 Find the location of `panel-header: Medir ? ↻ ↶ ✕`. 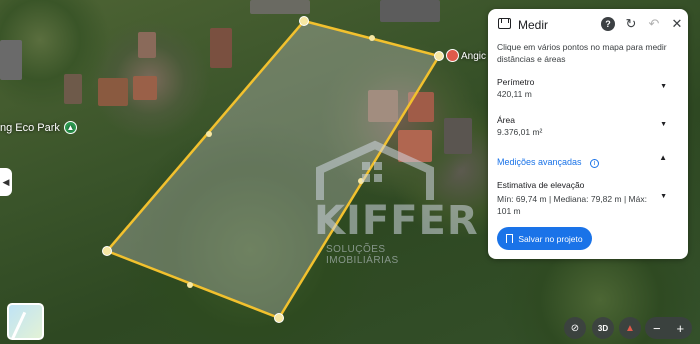

panel-header: Medir ? ↻ ↶ ✕ is located at coordinates (588, 25).